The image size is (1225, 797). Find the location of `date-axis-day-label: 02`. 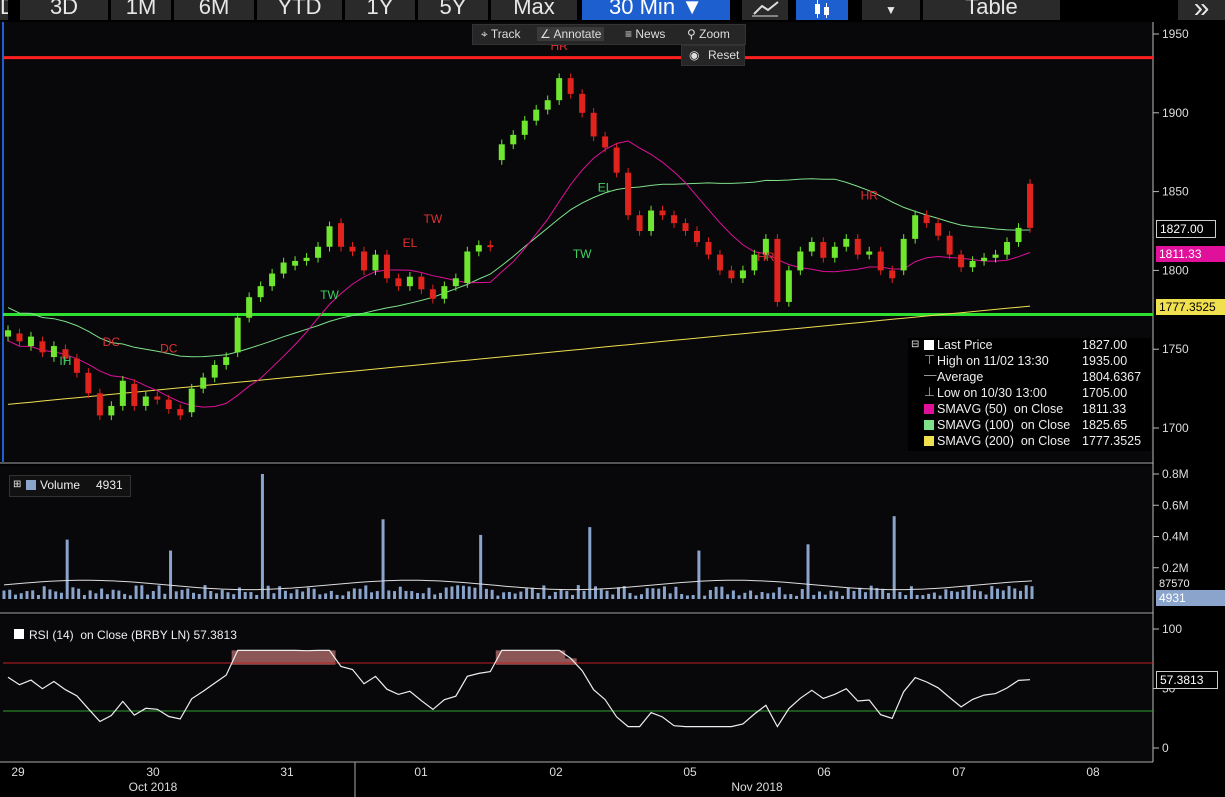

date-axis-day-label: 02 is located at coordinates (556, 772).